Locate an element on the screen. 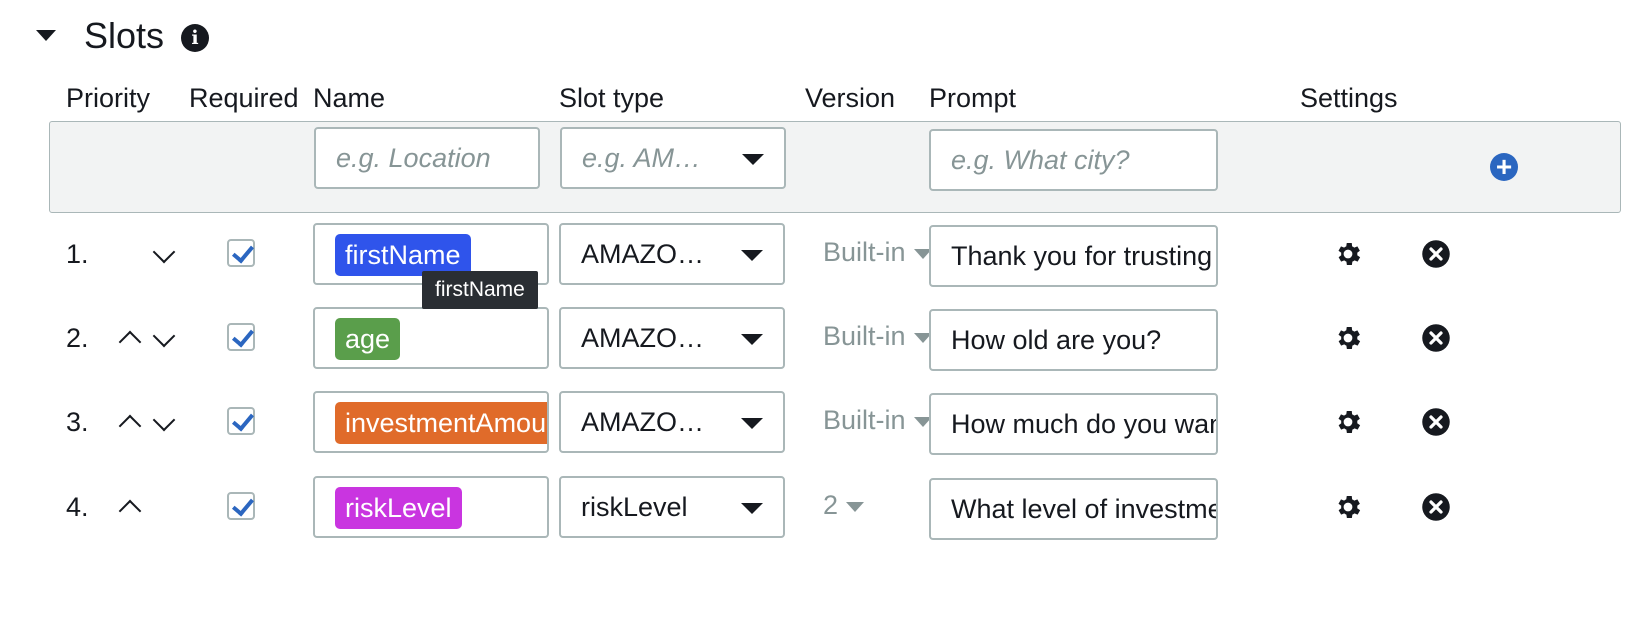  slot-name-field: riskLevel is located at coordinates (431, 507).